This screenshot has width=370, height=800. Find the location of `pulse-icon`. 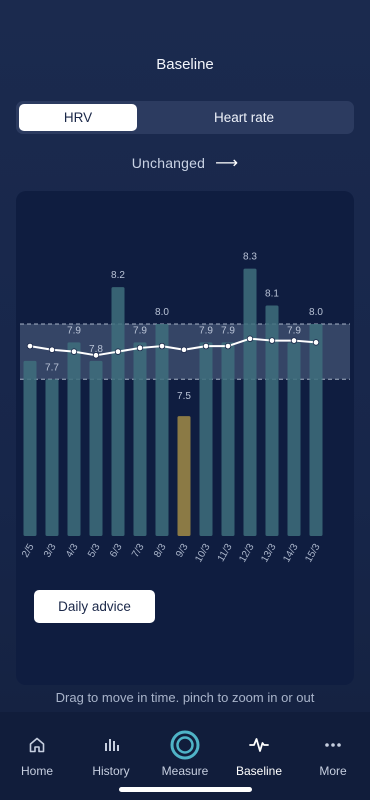

pulse-icon is located at coordinates (259, 745).